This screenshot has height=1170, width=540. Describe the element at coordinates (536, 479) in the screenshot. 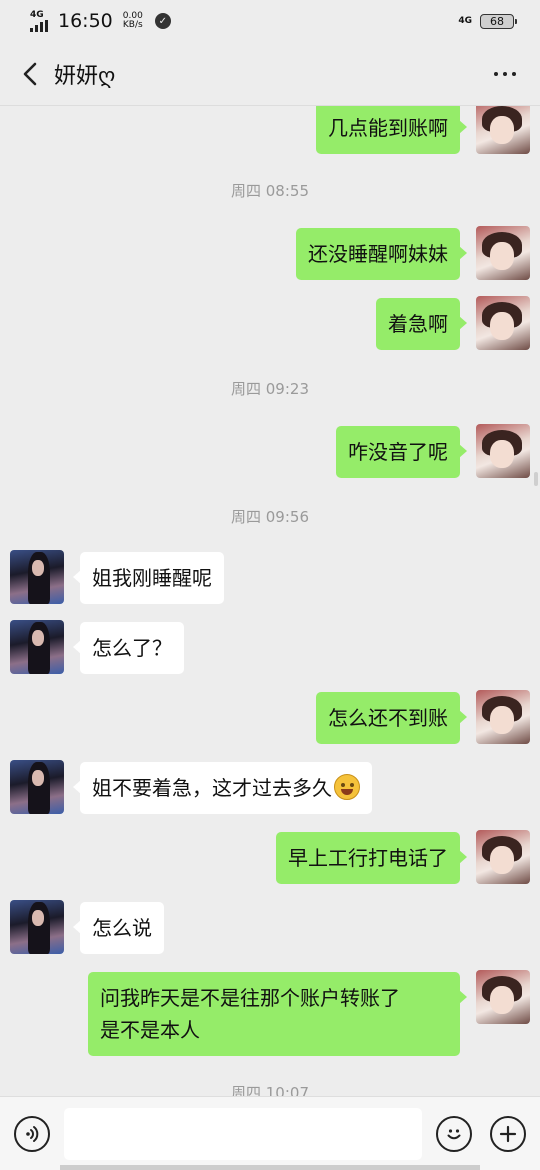

I see `scrollbar` at that location.